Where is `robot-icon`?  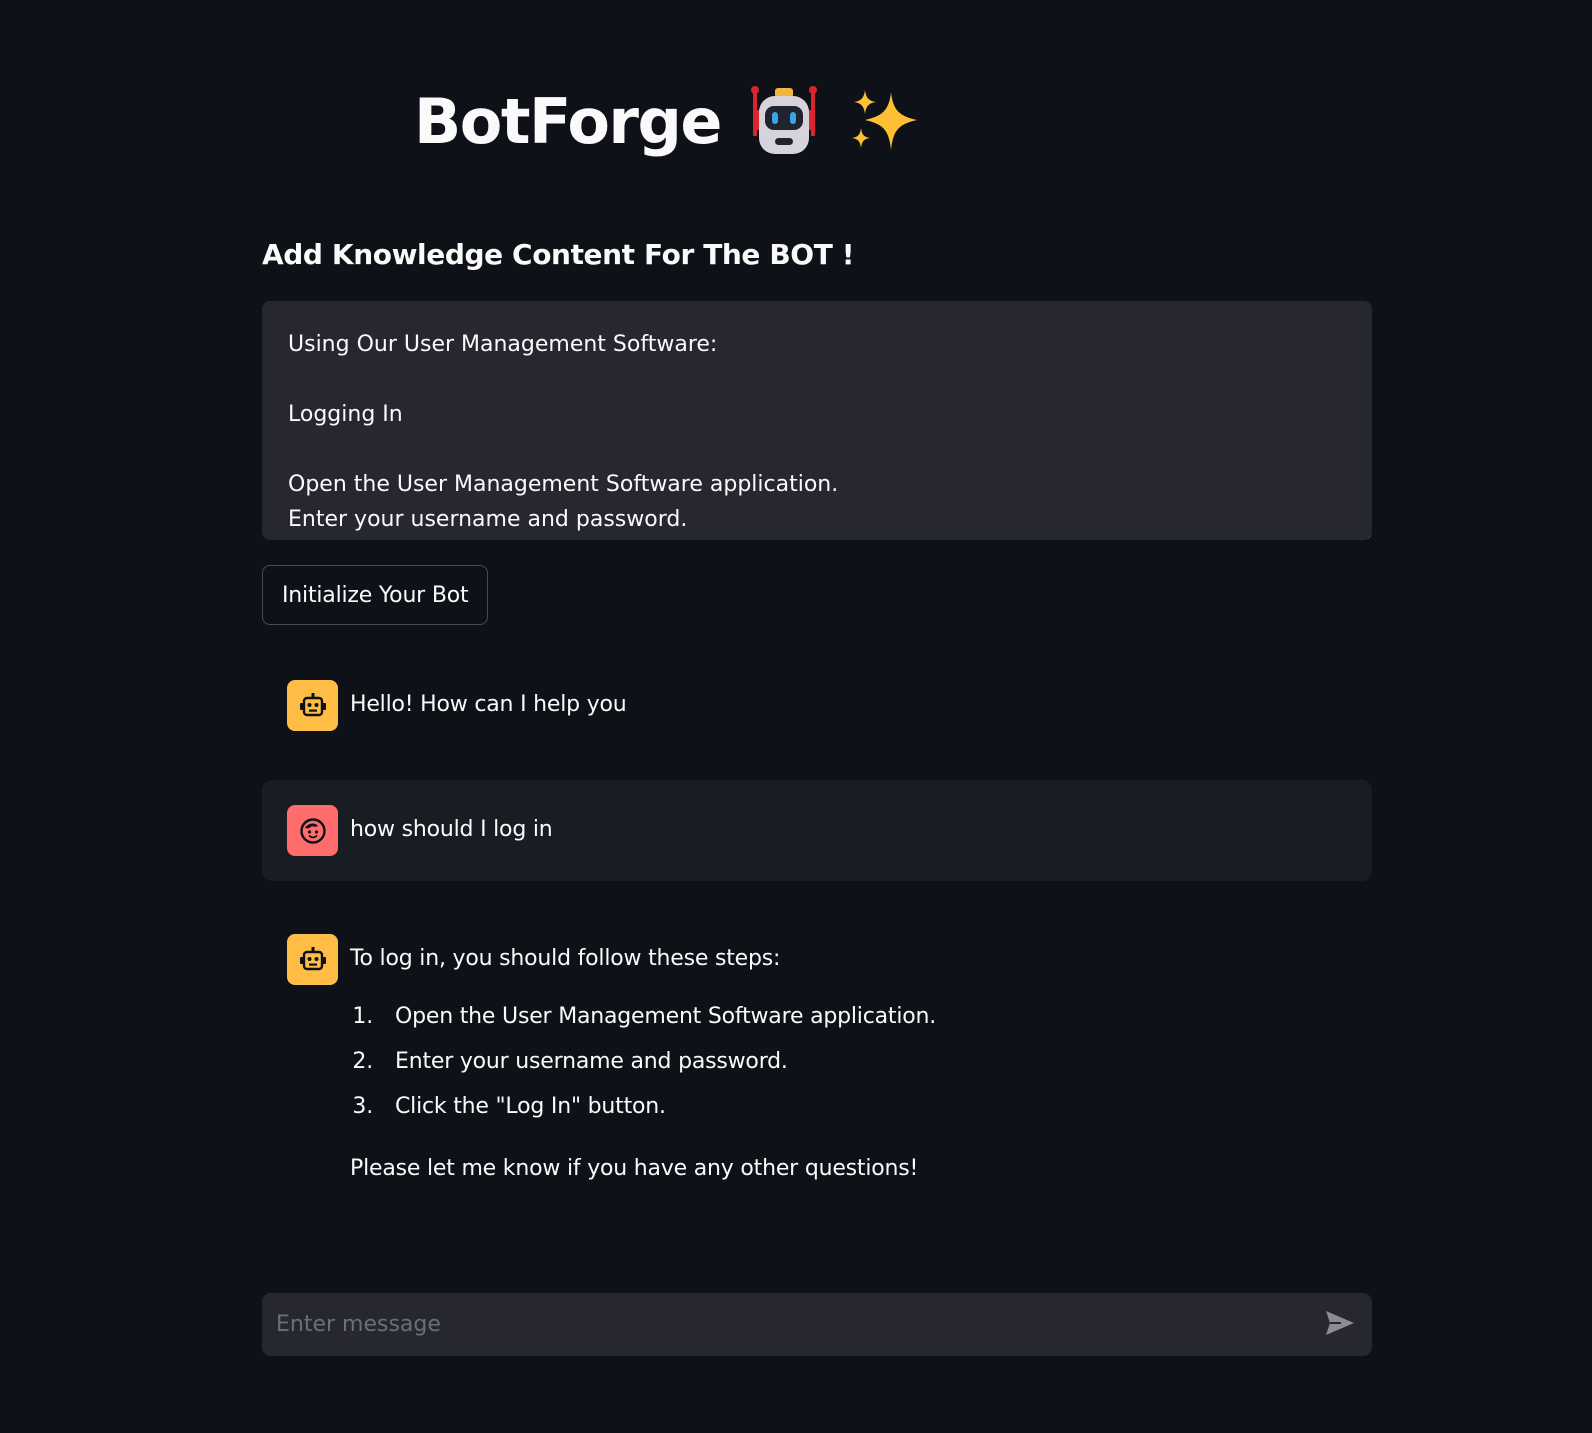 robot-icon is located at coordinates (784, 121).